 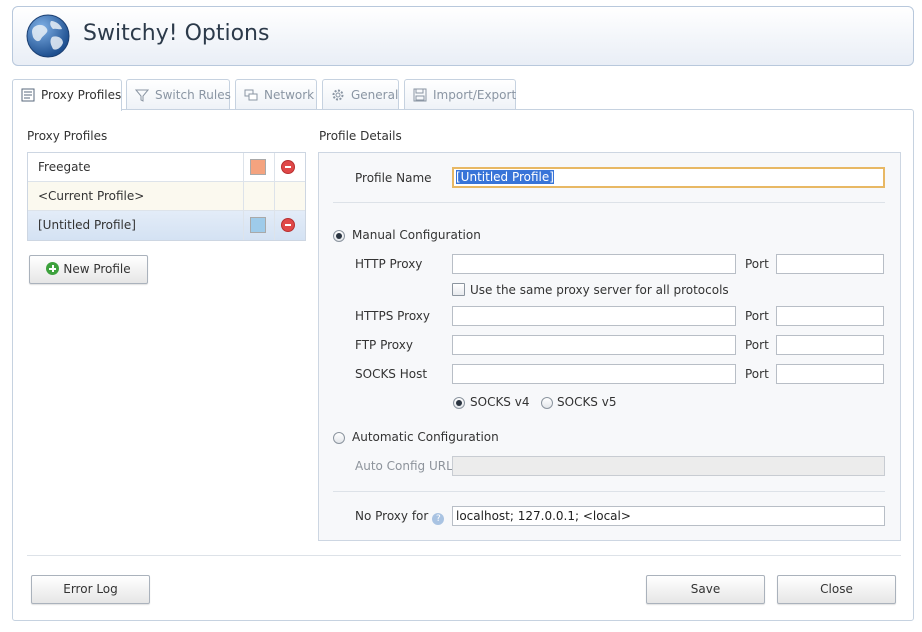 I want to click on ftp-proxy-label: FTP Proxy, so click(x=384, y=345).